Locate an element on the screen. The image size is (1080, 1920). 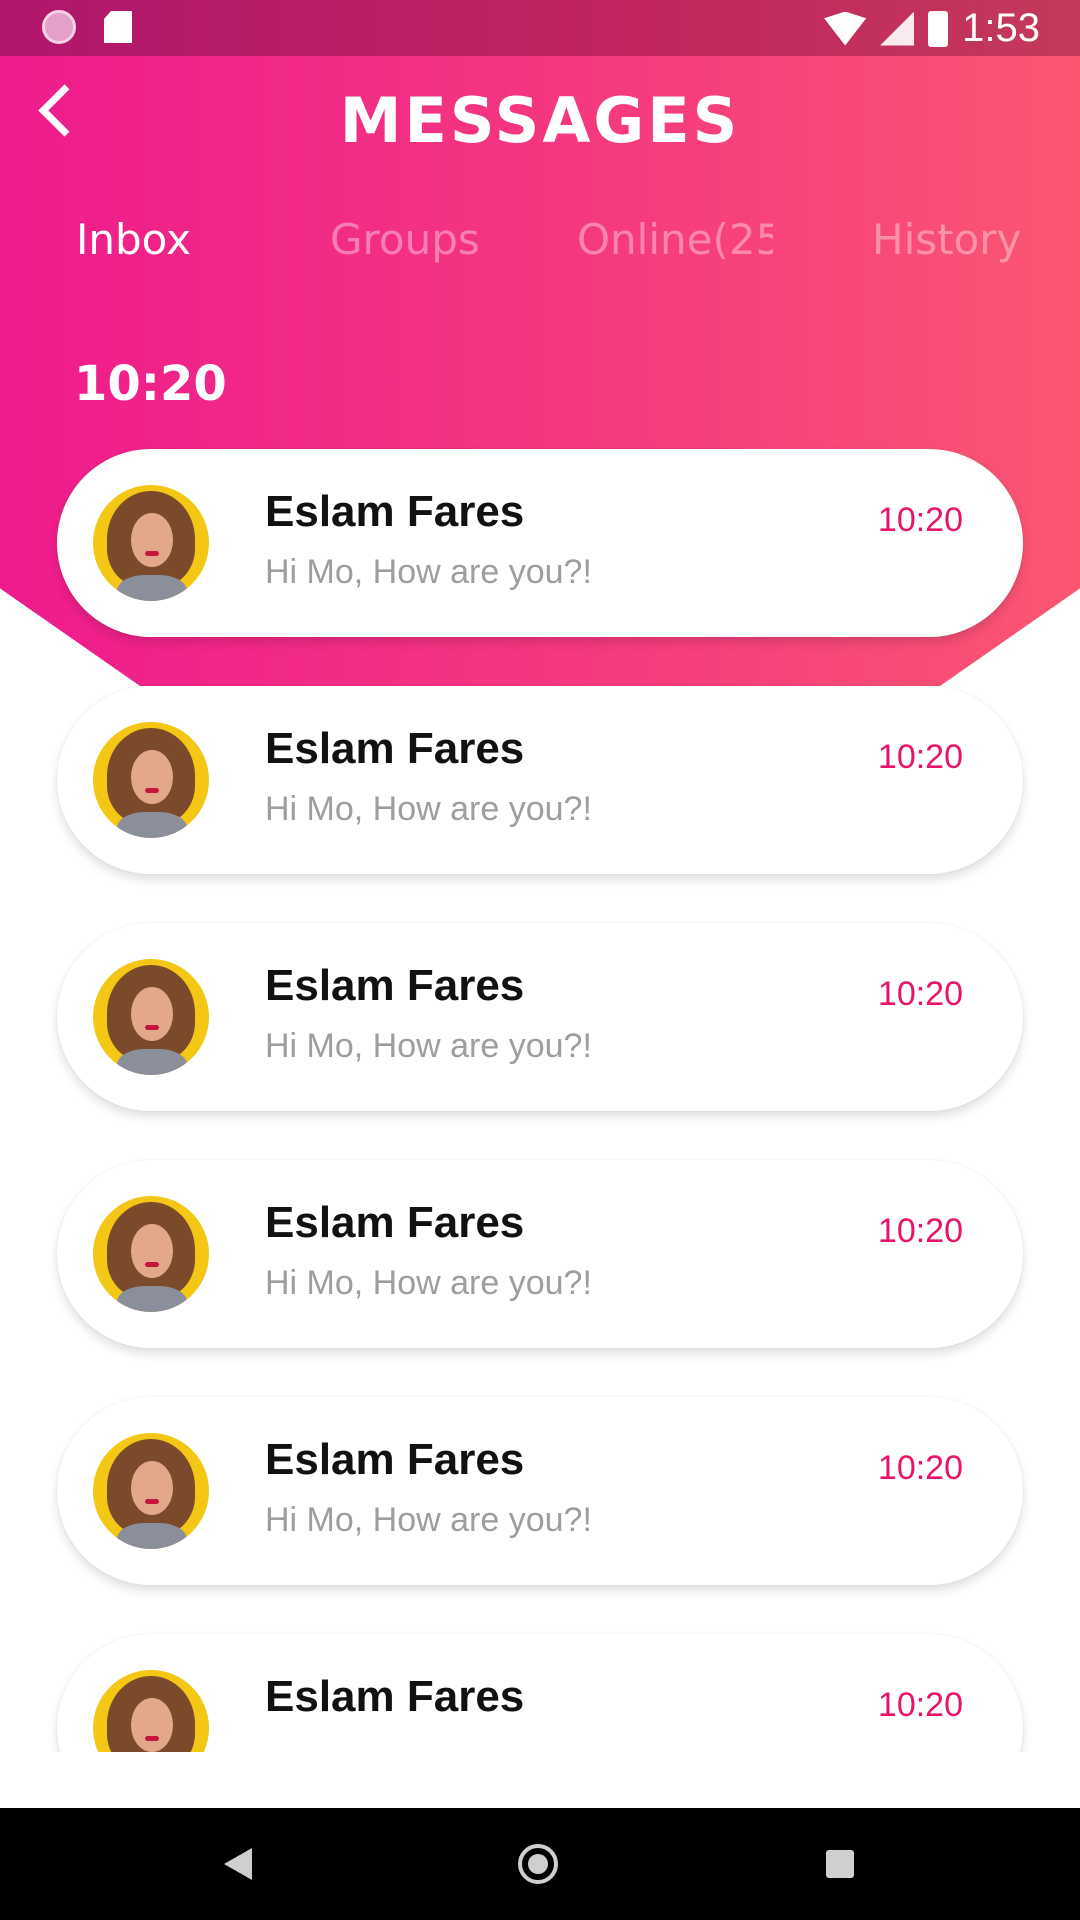
status-bar: 1:53 is located at coordinates (540, 28).